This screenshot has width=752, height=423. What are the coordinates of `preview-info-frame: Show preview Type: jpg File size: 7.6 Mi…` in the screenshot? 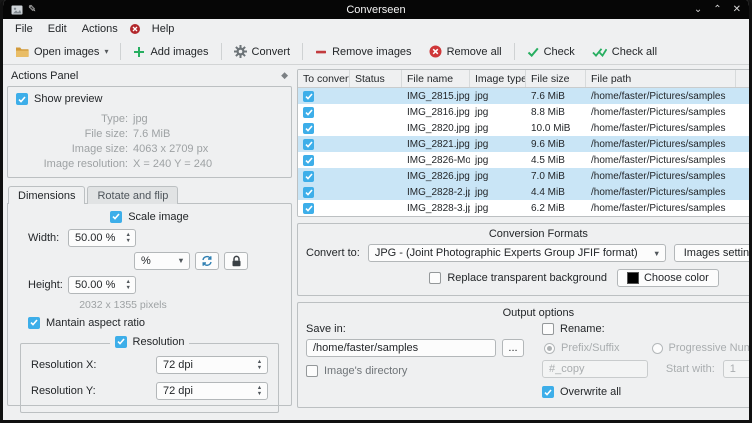 It's located at (149, 132).